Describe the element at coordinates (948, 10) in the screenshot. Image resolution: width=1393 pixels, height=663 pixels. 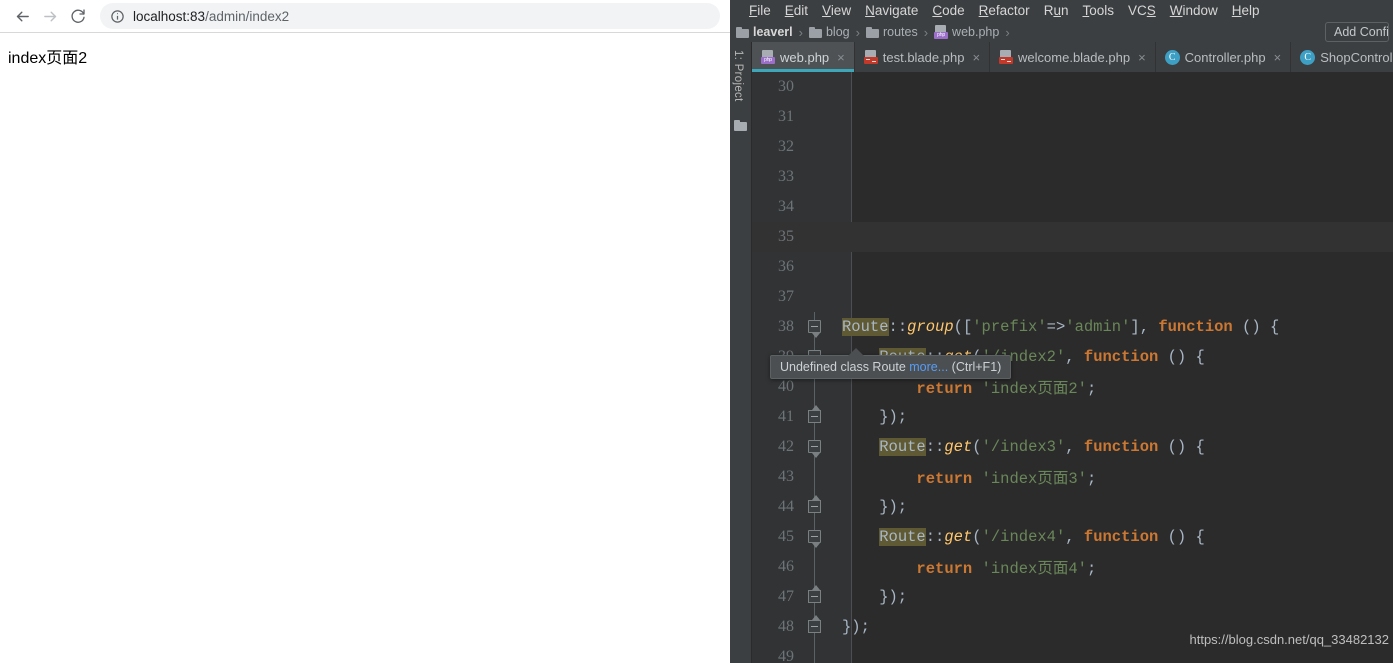
I see `menu-code: Code` at that location.